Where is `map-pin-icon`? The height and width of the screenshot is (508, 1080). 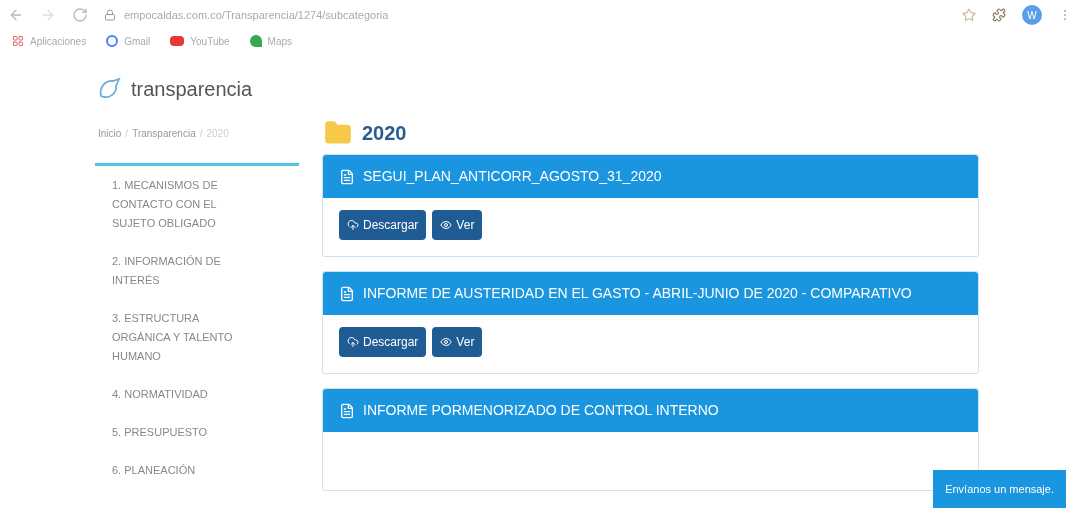 map-pin-icon is located at coordinates (255, 41).